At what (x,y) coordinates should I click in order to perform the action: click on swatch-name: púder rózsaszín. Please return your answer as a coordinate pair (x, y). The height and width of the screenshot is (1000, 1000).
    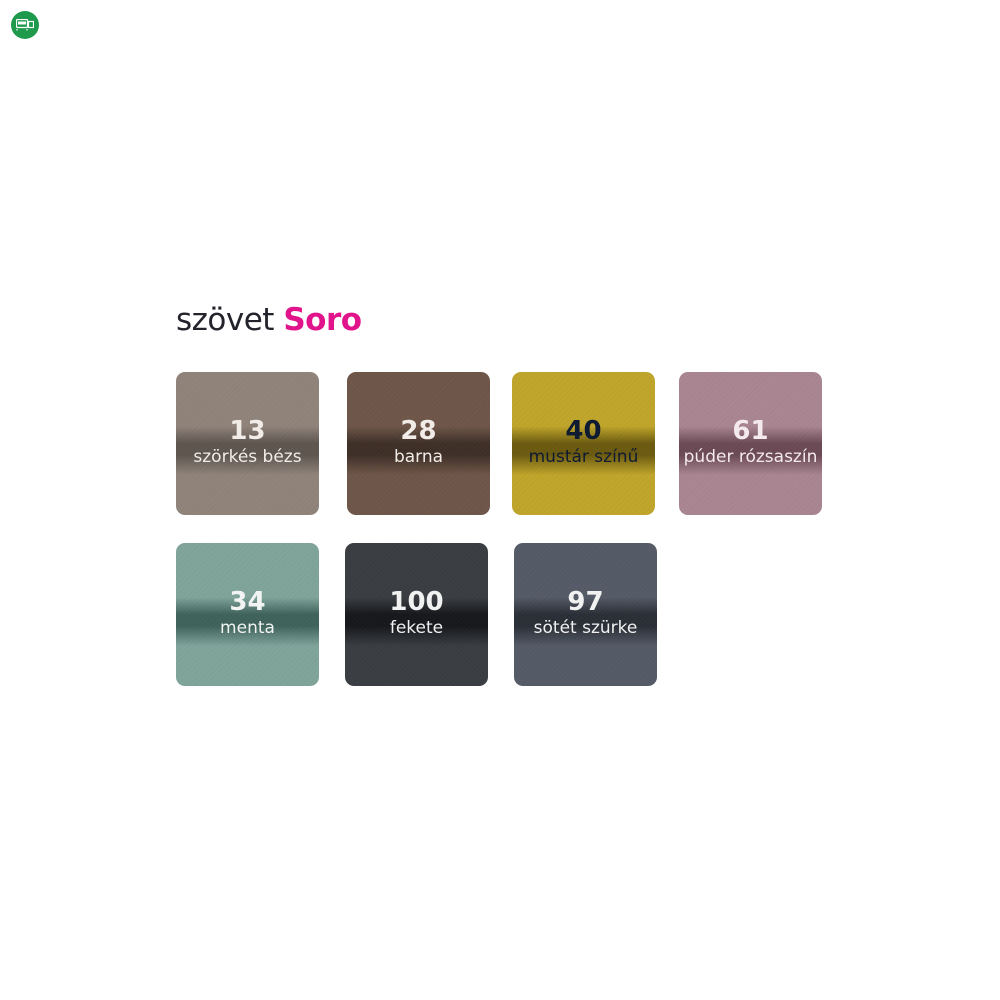
    Looking at the image, I should click on (750, 457).